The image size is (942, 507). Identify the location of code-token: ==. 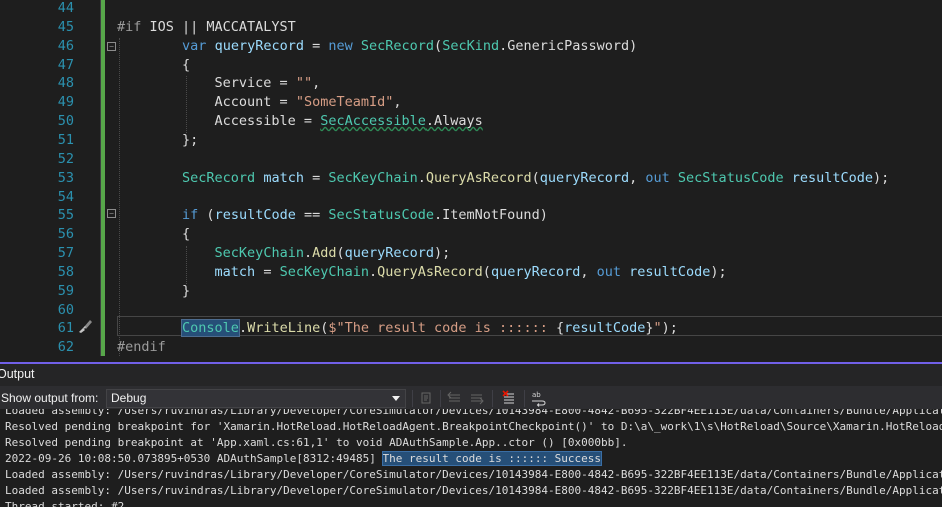
(312, 215).